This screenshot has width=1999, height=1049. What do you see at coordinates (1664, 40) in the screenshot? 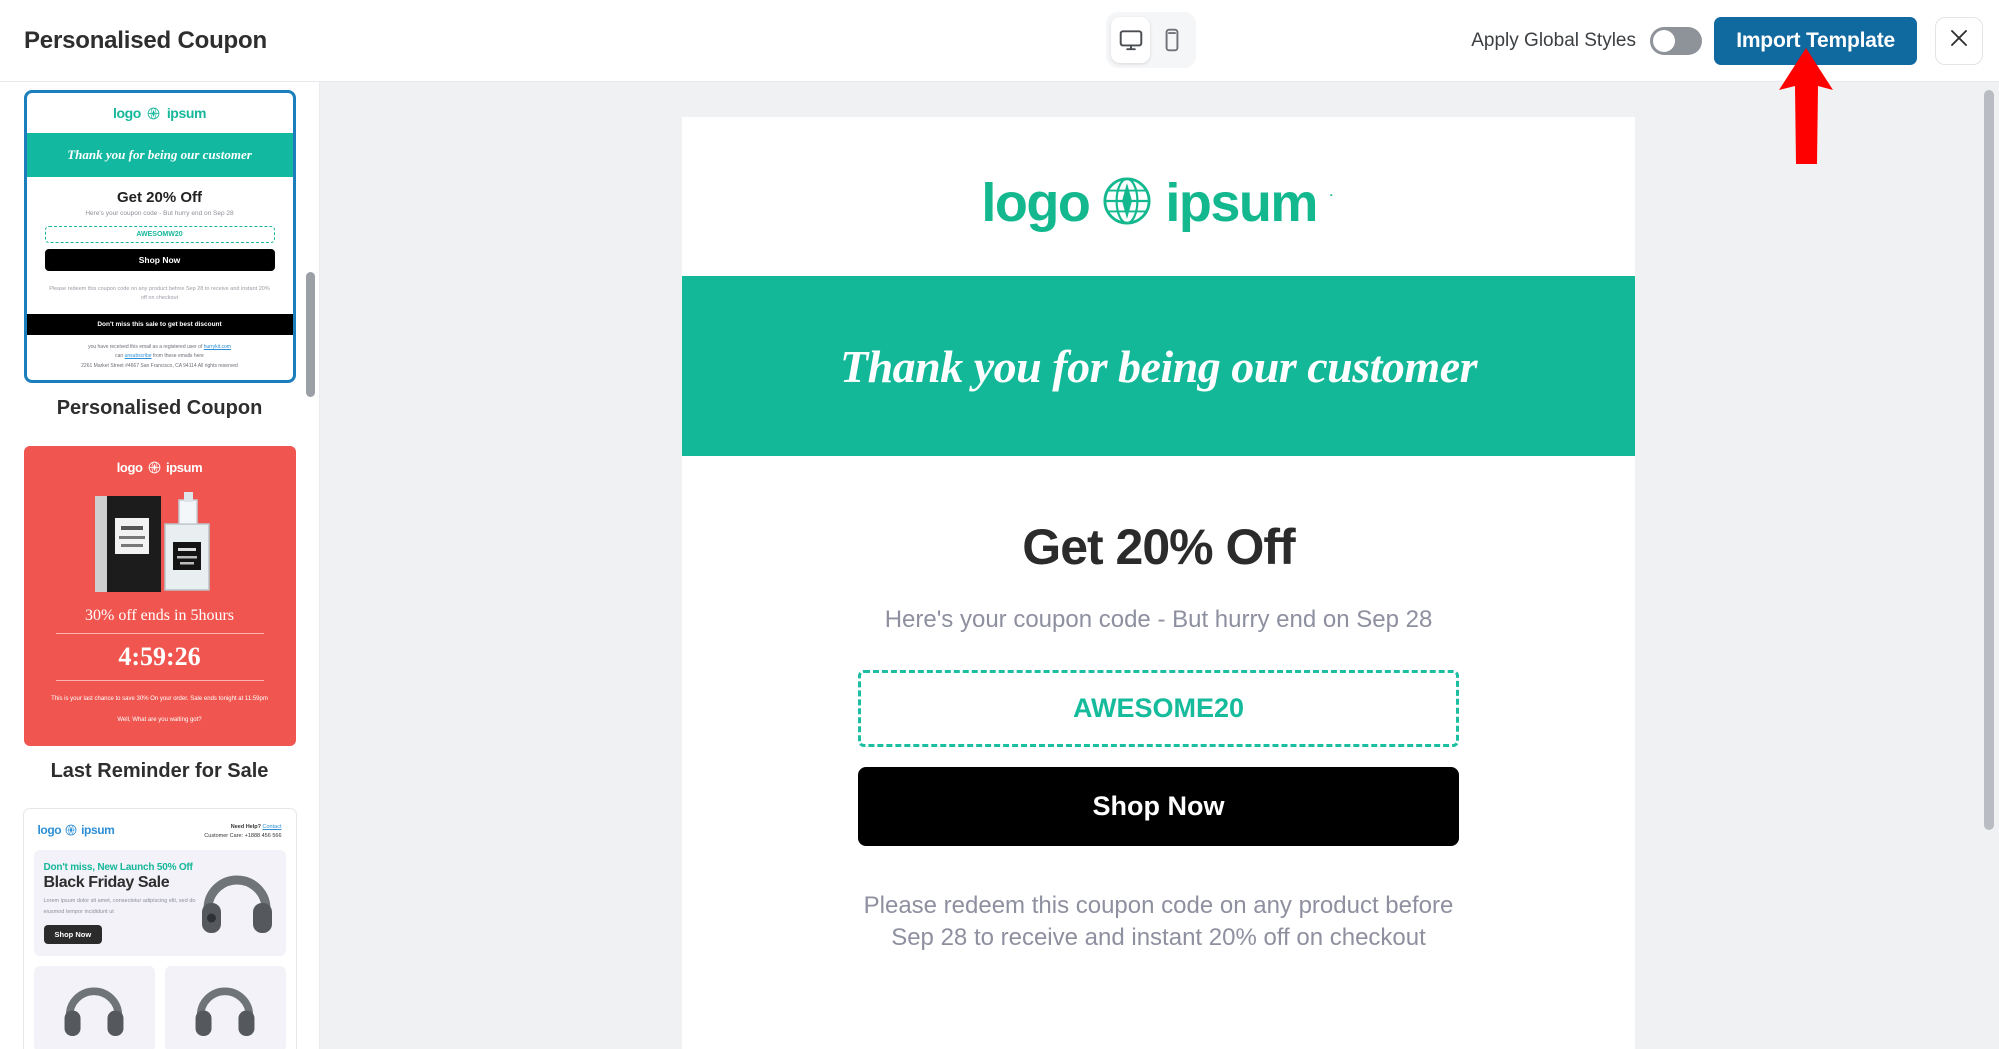
I see `toggle-knob` at bounding box center [1664, 40].